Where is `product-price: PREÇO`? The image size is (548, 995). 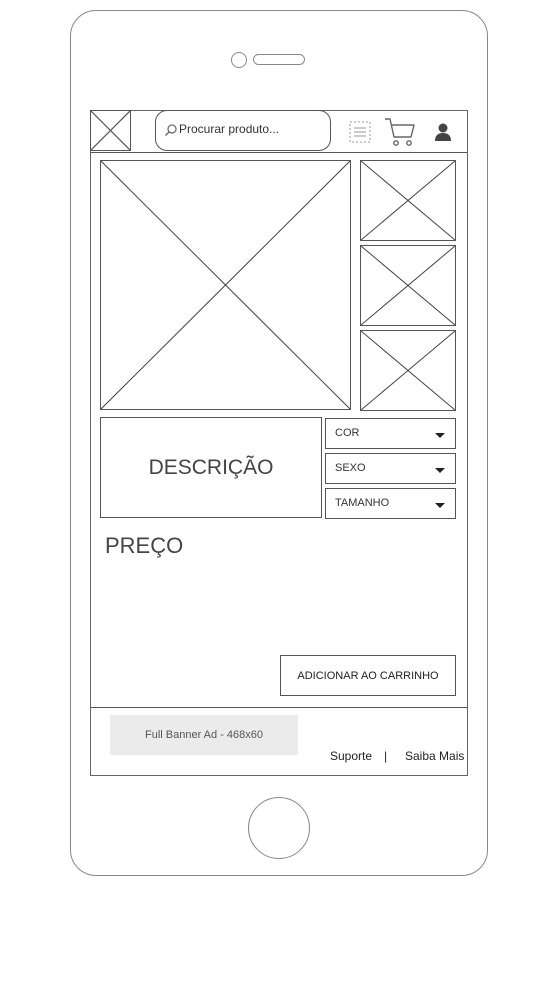
product-price: PREÇO is located at coordinates (144, 545).